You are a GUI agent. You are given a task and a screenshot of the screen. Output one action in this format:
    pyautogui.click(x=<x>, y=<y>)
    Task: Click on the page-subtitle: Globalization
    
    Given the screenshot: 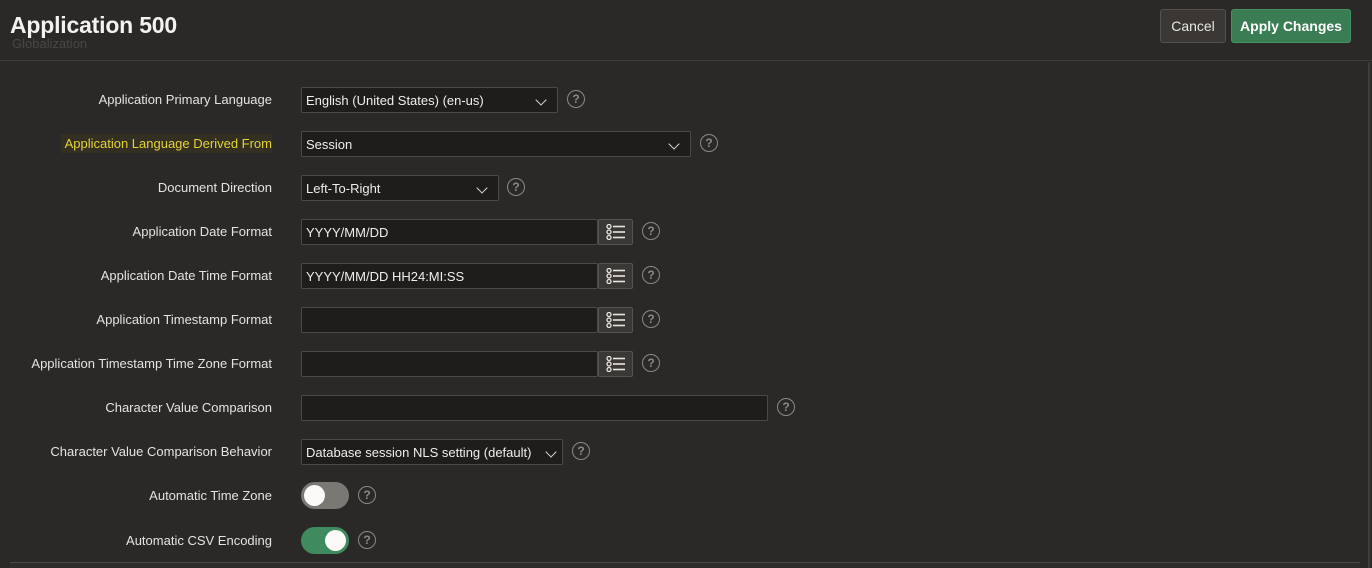 What is the action you would take?
    pyautogui.click(x=50, y=43)
    